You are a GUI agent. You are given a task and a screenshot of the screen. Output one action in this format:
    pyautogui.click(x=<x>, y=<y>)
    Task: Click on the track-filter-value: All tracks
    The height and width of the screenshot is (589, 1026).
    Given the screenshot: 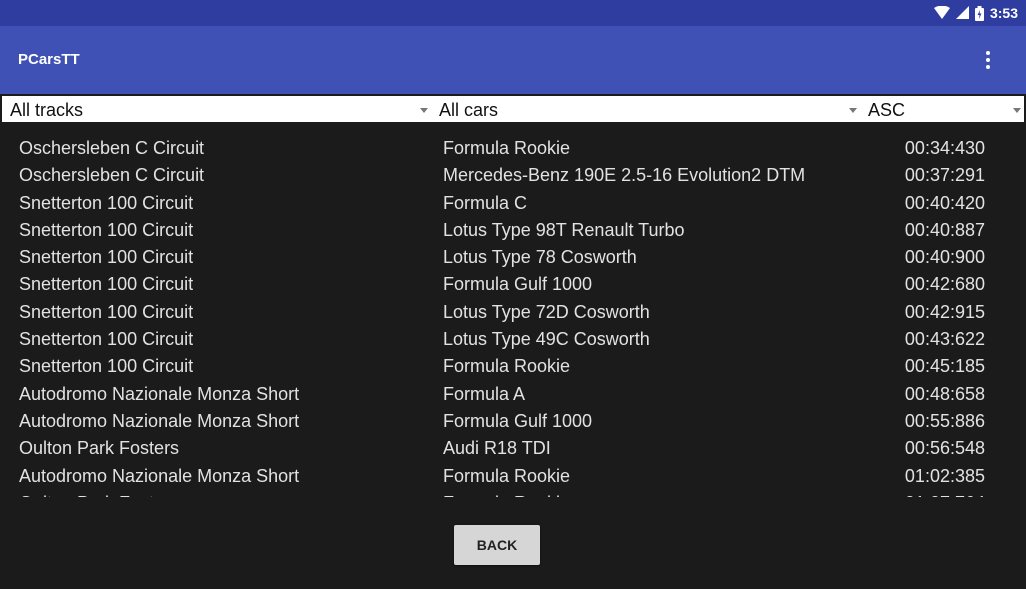 What is the action you would take?
    pyautogui.click(x=47, y=110)
    